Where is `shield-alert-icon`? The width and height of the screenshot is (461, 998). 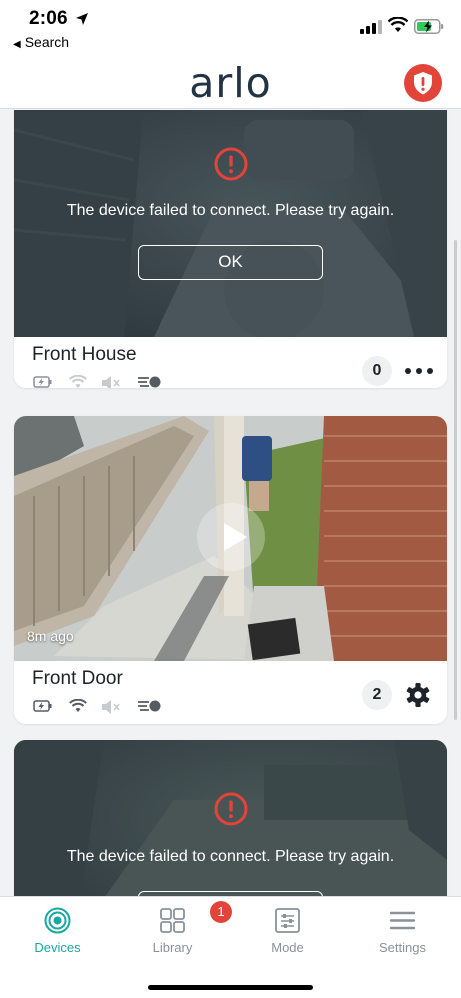
shield-alert-icon is located at coordinates (423, 83).